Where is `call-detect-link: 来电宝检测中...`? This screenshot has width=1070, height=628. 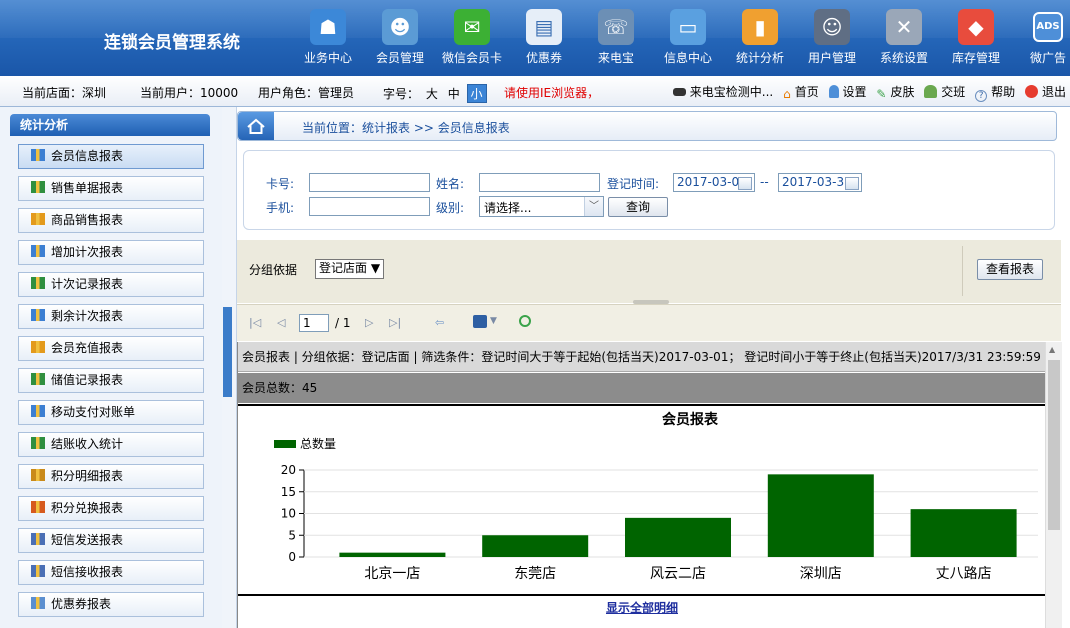
call-detect-link: 来电宝检测中... is located at coordinates (721, 92).